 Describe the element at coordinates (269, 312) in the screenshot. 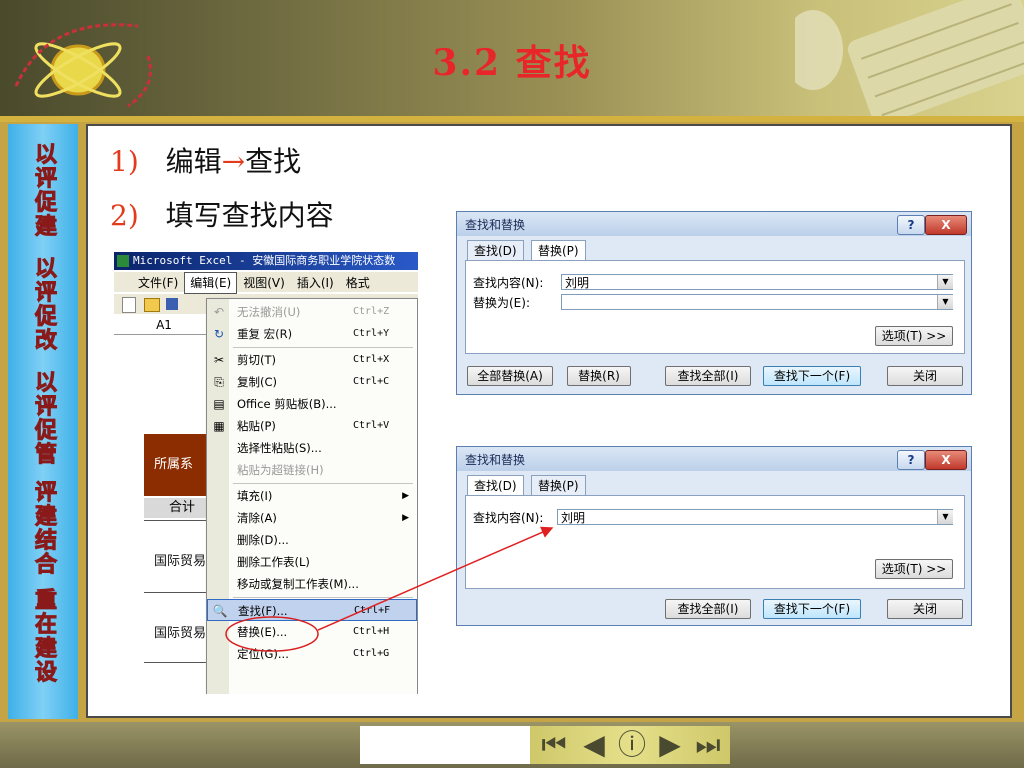

I see `menu-item-label: 无法撤消(U)` at that location.